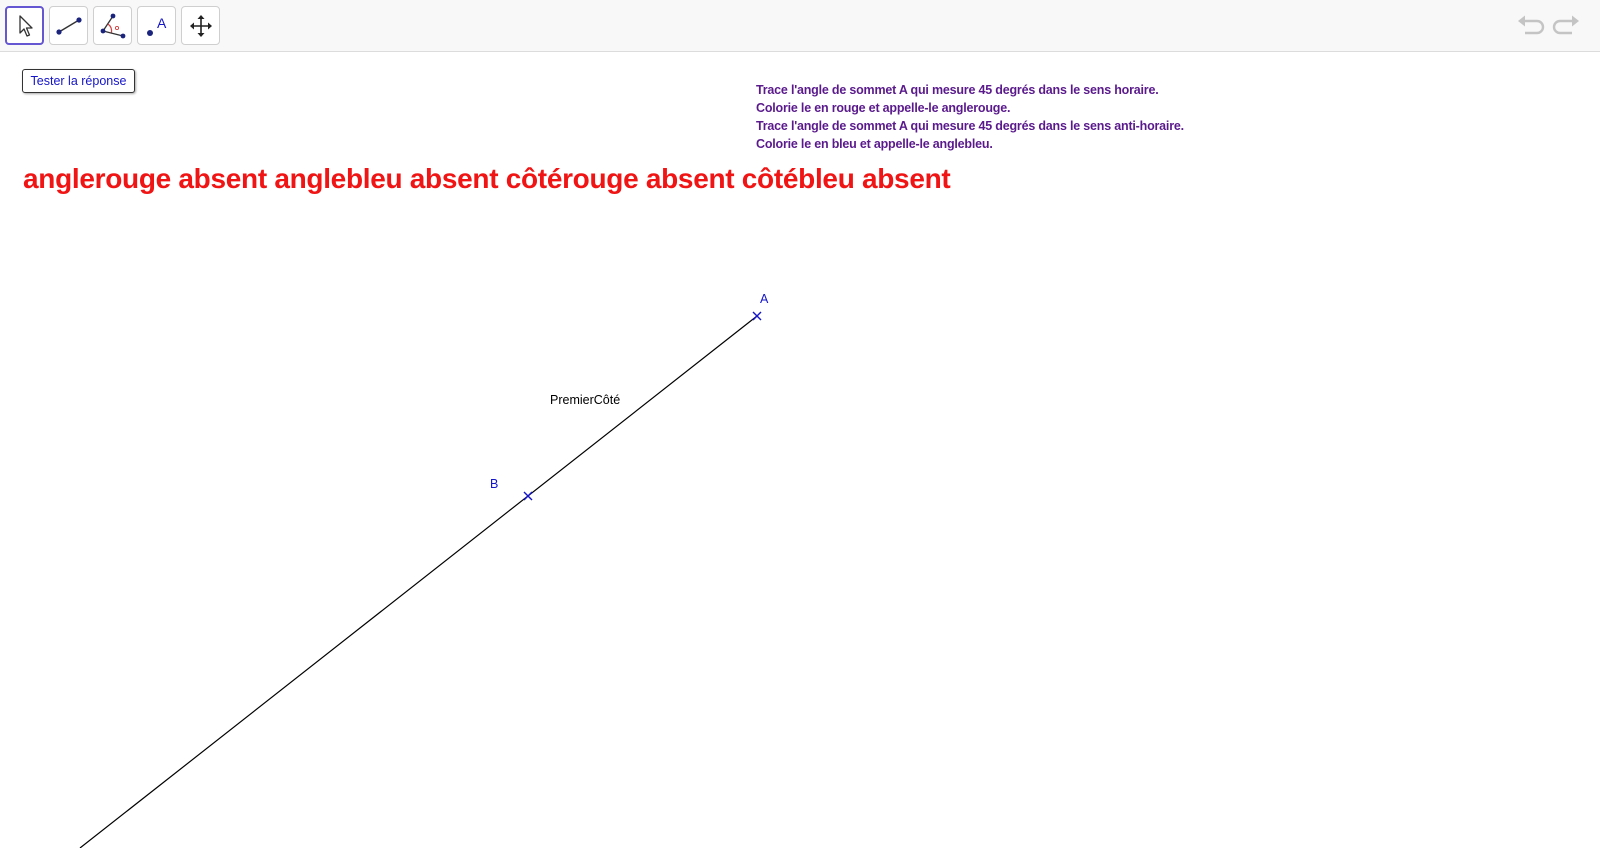 The height and width of the screenshot is (848, 1600). What do you see at coordinates (800, 26) in the screenshot?
I see `toolbar: A` at bounding box center [800, 26].